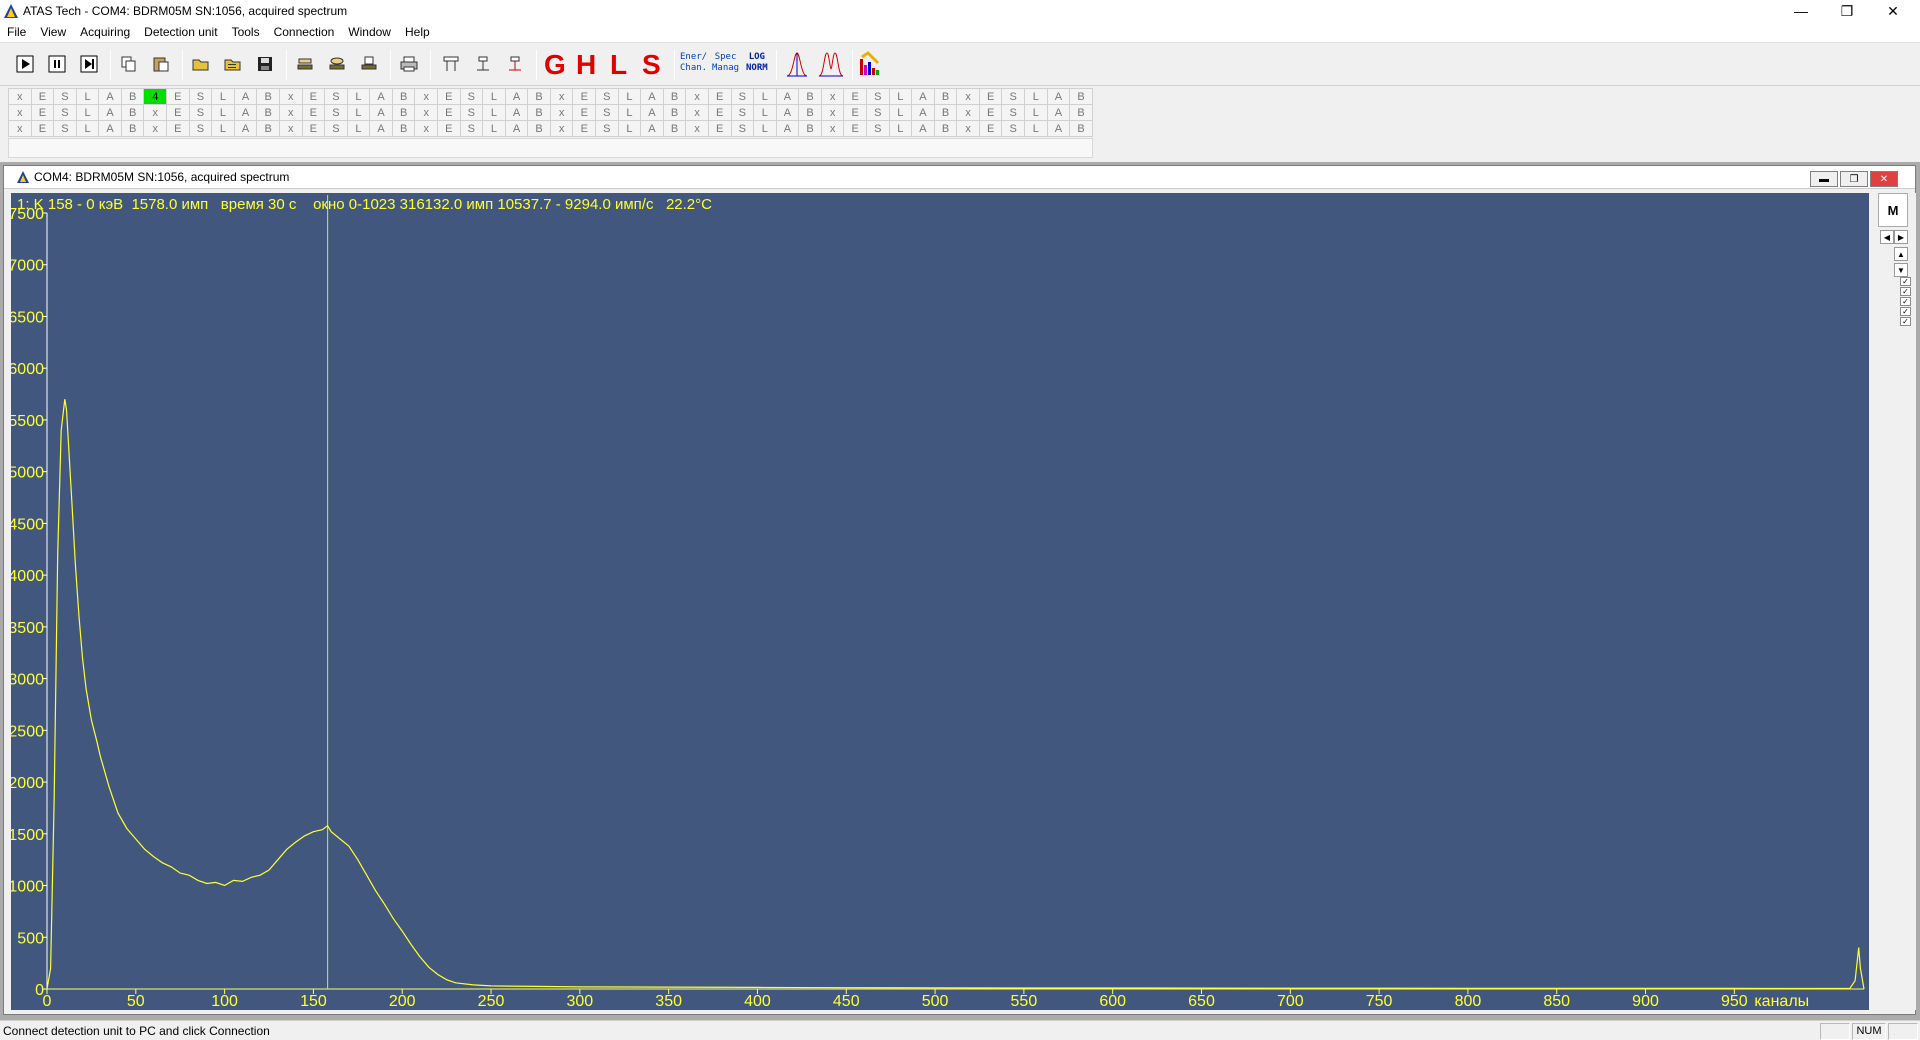 This screenshot has width=1920, height=1040. What do you see at coordinates (693, 63) in the screenshot?
I see `energy-channel-button: Ener/ Chan.` at bounding box center [693, 63].